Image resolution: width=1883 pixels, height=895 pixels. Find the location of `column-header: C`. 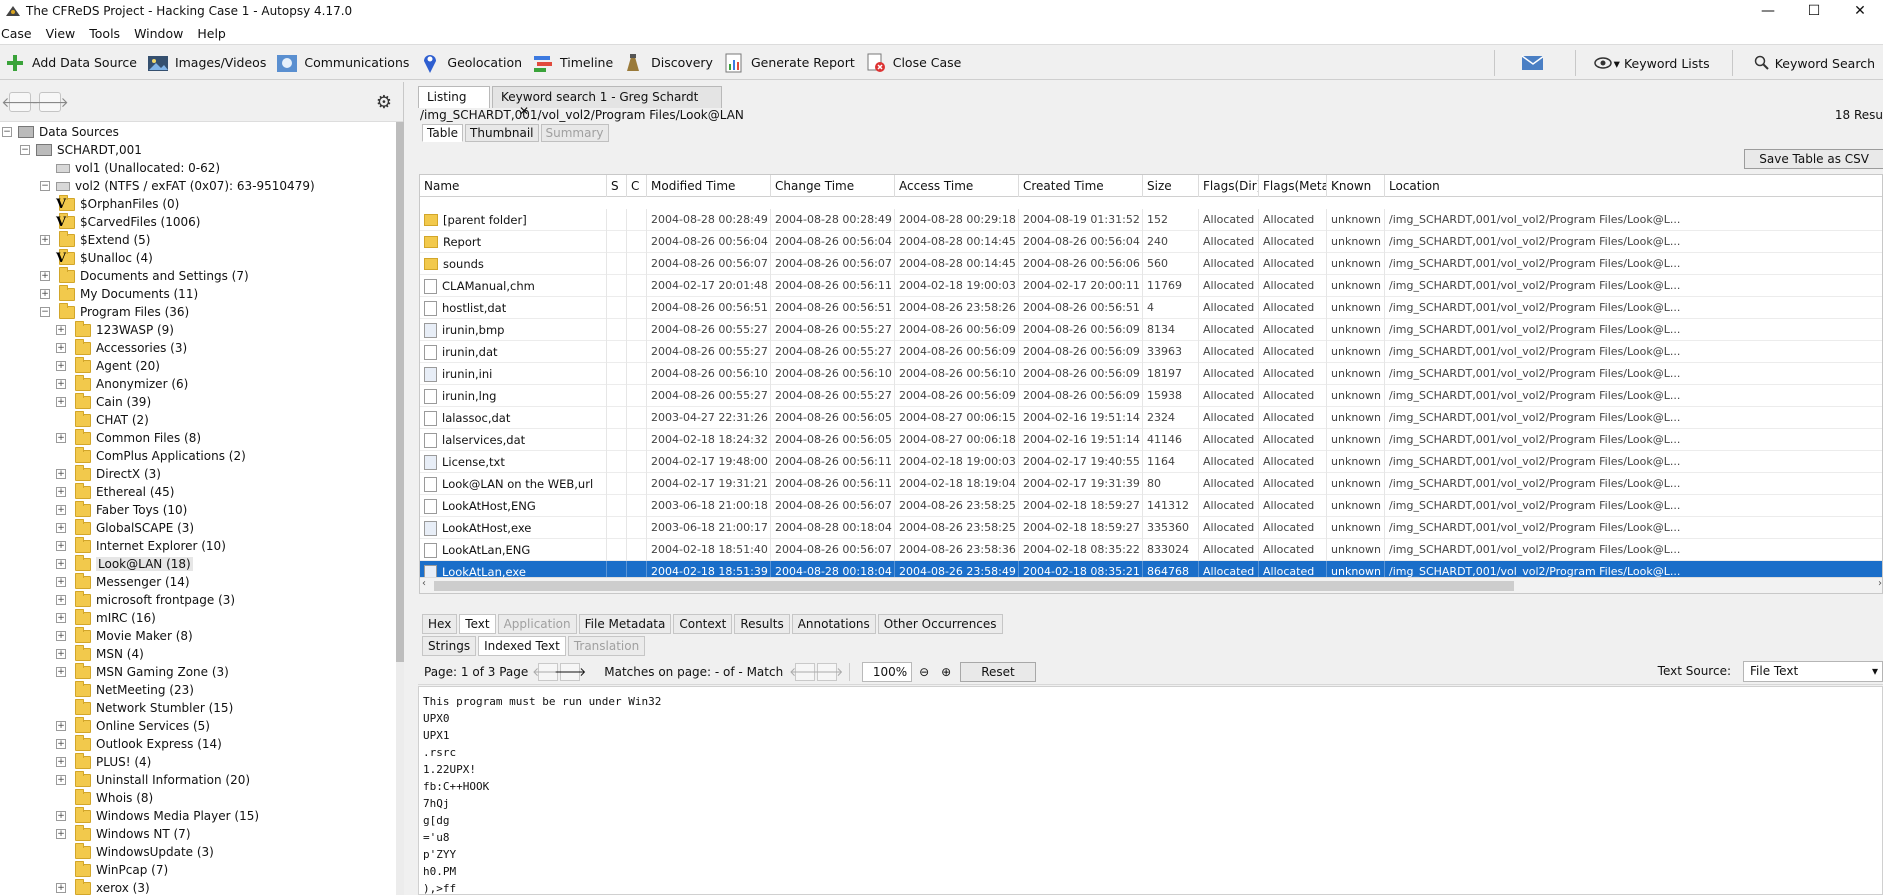

column-header: C is located at coordinates (637, 186).